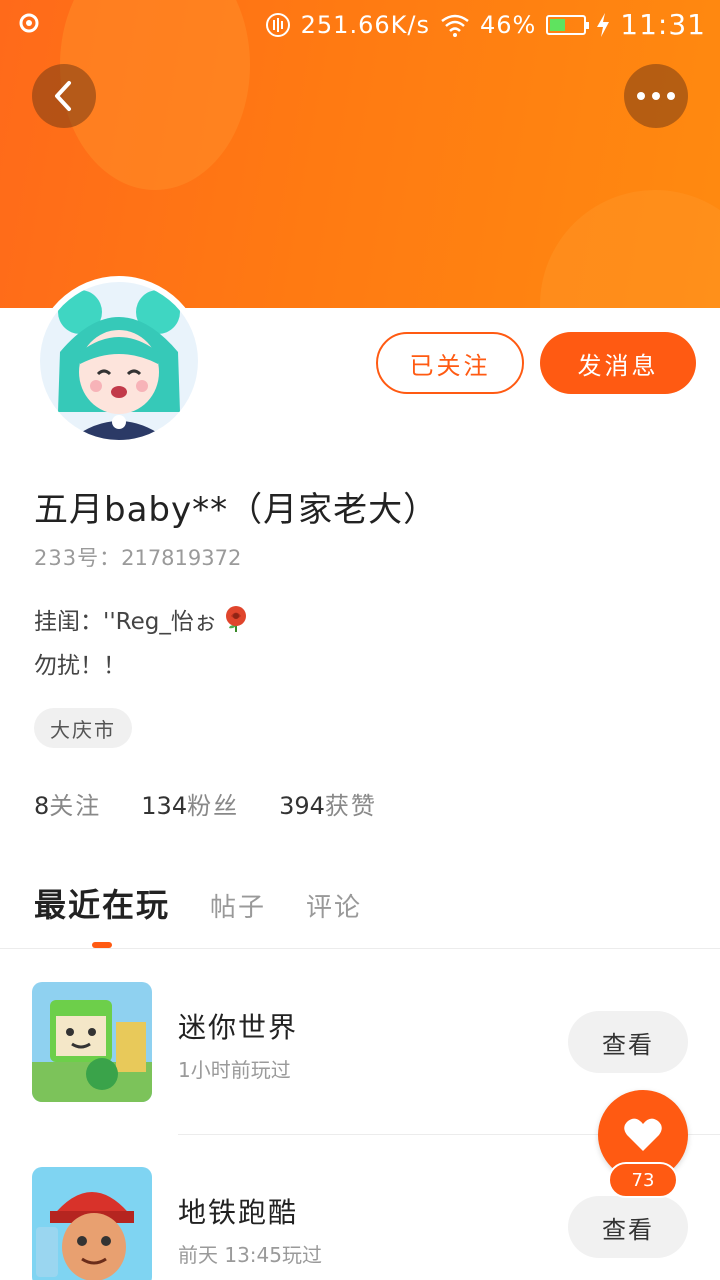  What do you see at coordinates (365, 24) in the screenshot?
I see `network-speed: 251.66K/s` at bounding box center [365, 24].